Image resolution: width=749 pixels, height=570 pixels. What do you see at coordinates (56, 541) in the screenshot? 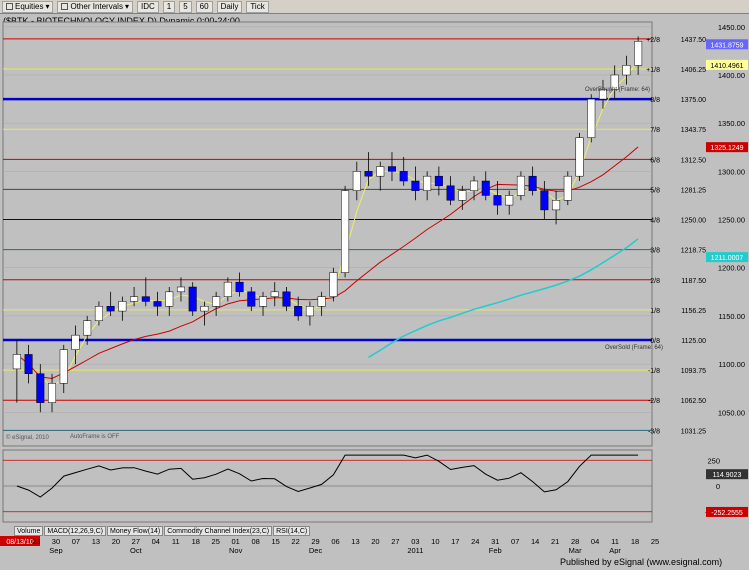
I see `date-tick-label: 30` at bounding box center [56, 541].